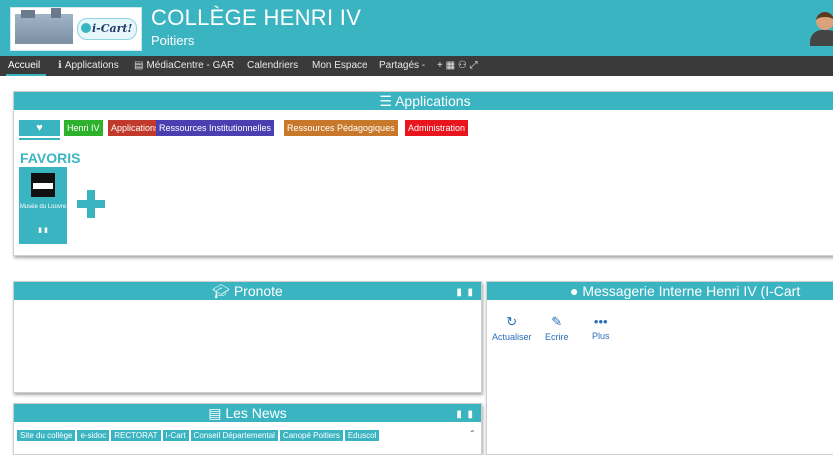 The image size is (833, 455). Describe the element at coordinates (50, 158) in the screenshot. I see `favoris-heading: FAVORIS` at that location.